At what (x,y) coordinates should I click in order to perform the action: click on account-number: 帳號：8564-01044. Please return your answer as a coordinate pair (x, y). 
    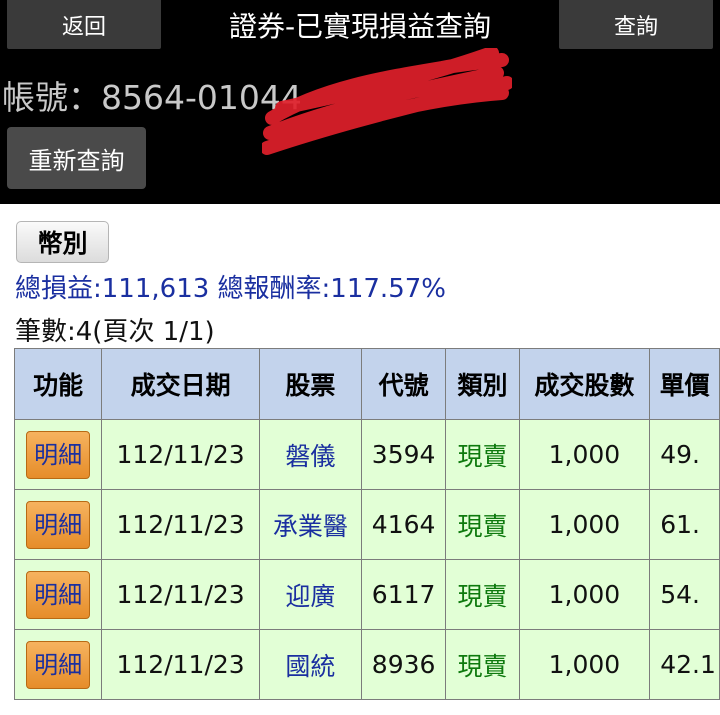
    Looking at the image, I should click on (152, 97).